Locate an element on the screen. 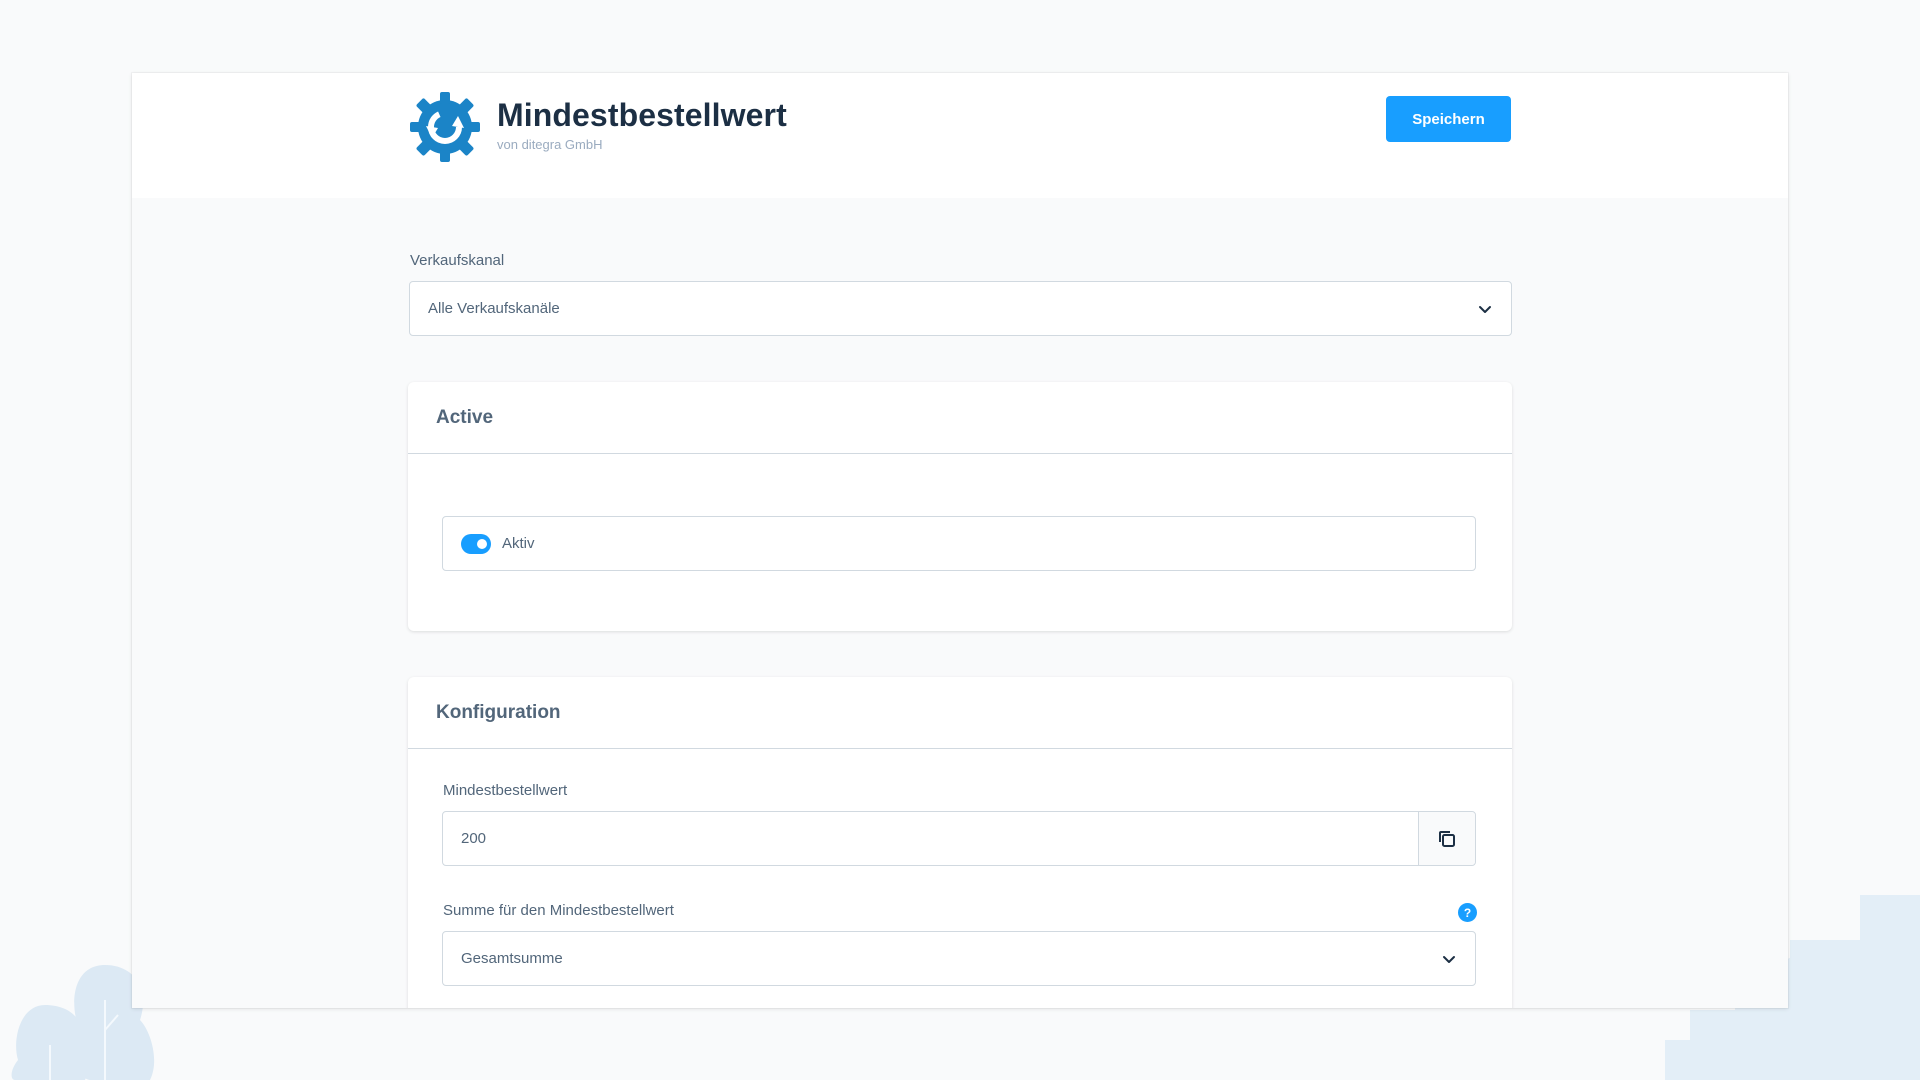 The image size is (1920, 1080). min-order-input-group is located at coordinates (959, 838).